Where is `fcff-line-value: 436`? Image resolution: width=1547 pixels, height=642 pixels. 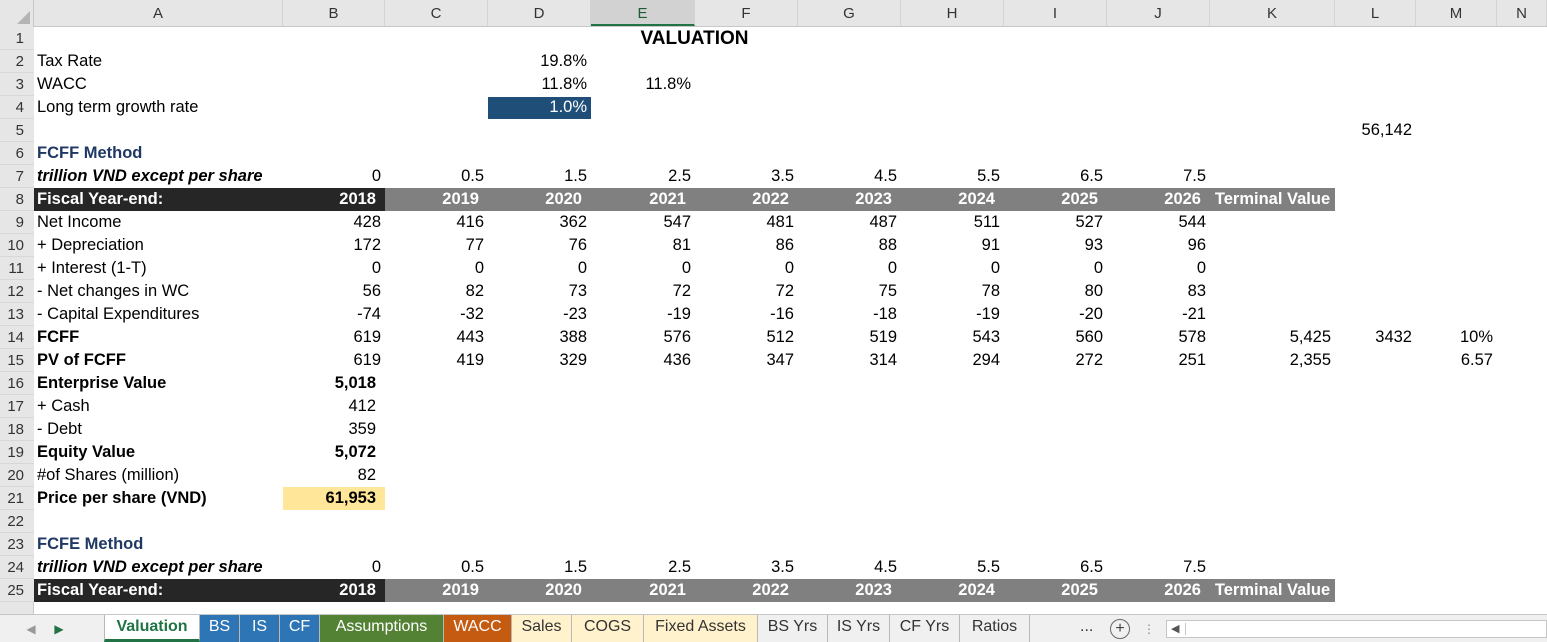 fcff-line-value: 436 is located at coordinates (677, 360).